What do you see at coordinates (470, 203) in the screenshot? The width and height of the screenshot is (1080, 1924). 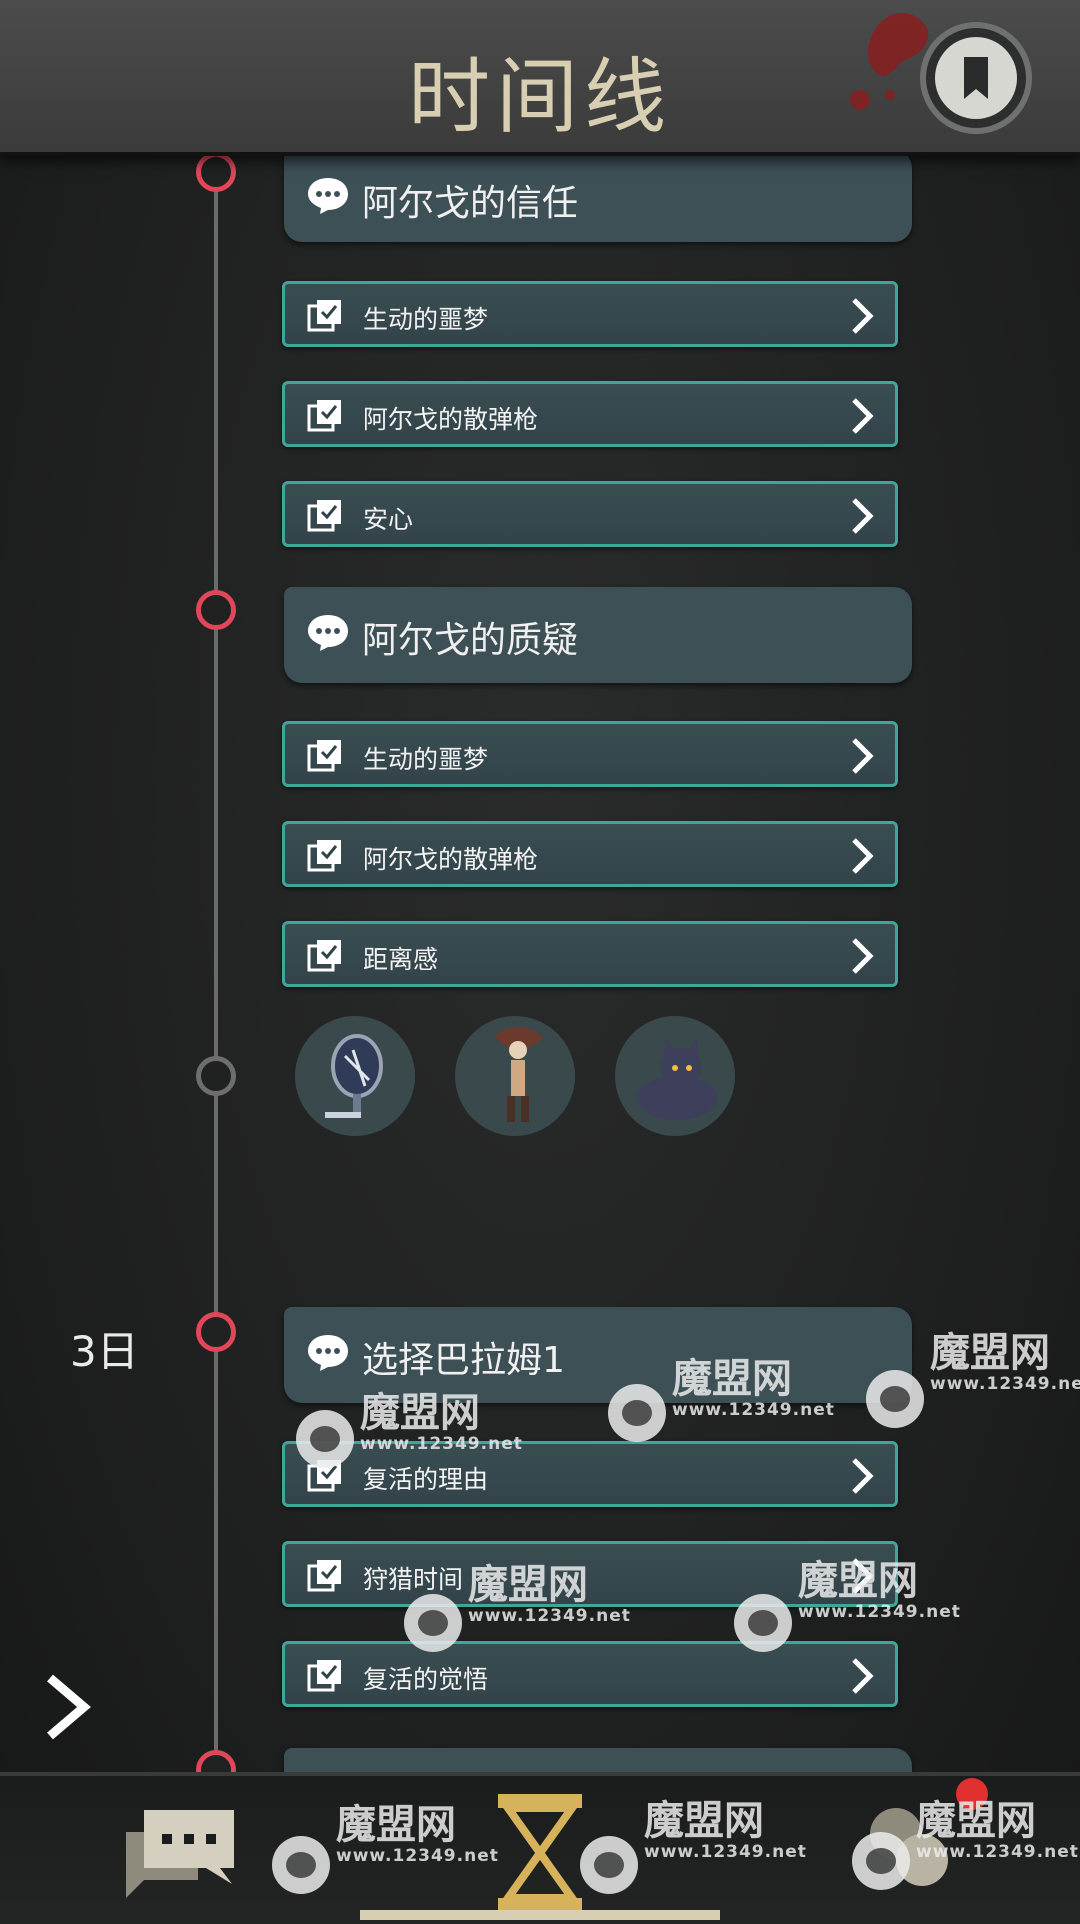 I see `event-title: 阿尔戈的信任` at bounding box center [470, 203].